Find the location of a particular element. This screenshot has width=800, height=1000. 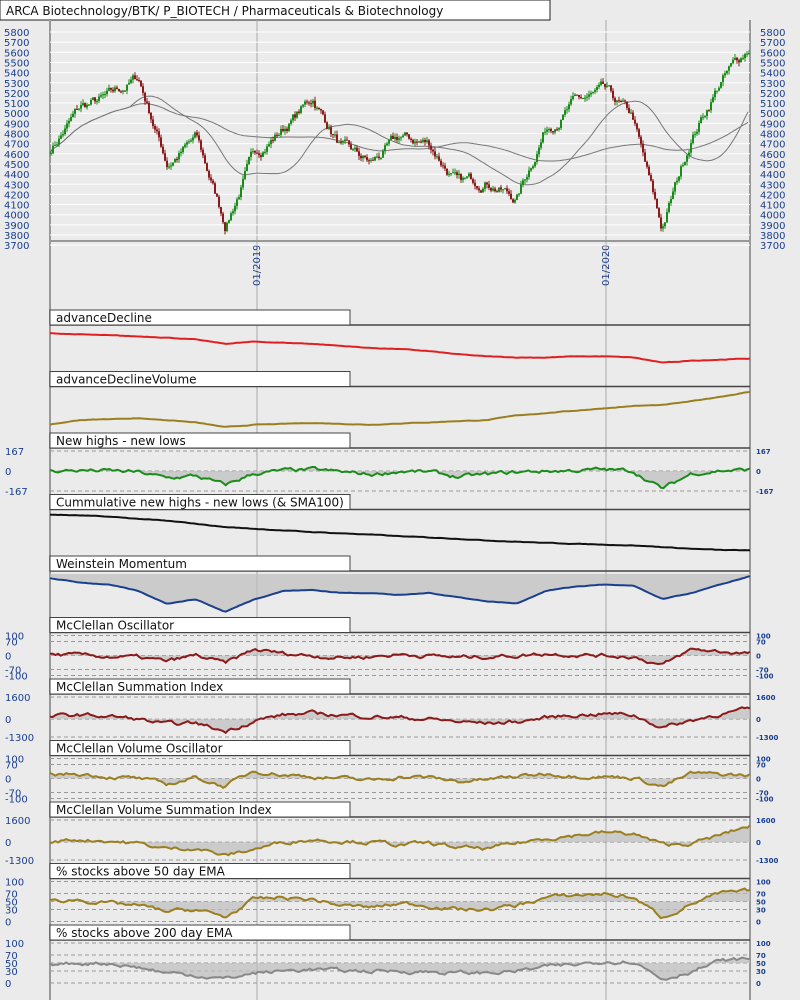

panel-title: % stocks above 200 day EMA is located at coordinates (144, 933).